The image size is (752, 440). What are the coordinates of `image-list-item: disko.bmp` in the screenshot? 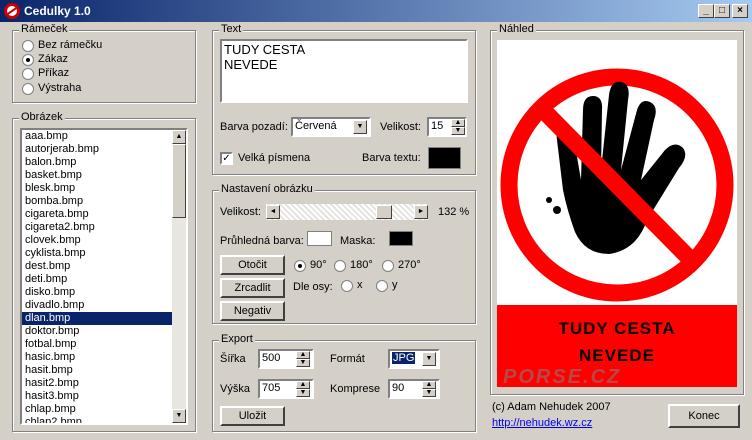 It's located at (97, 292).